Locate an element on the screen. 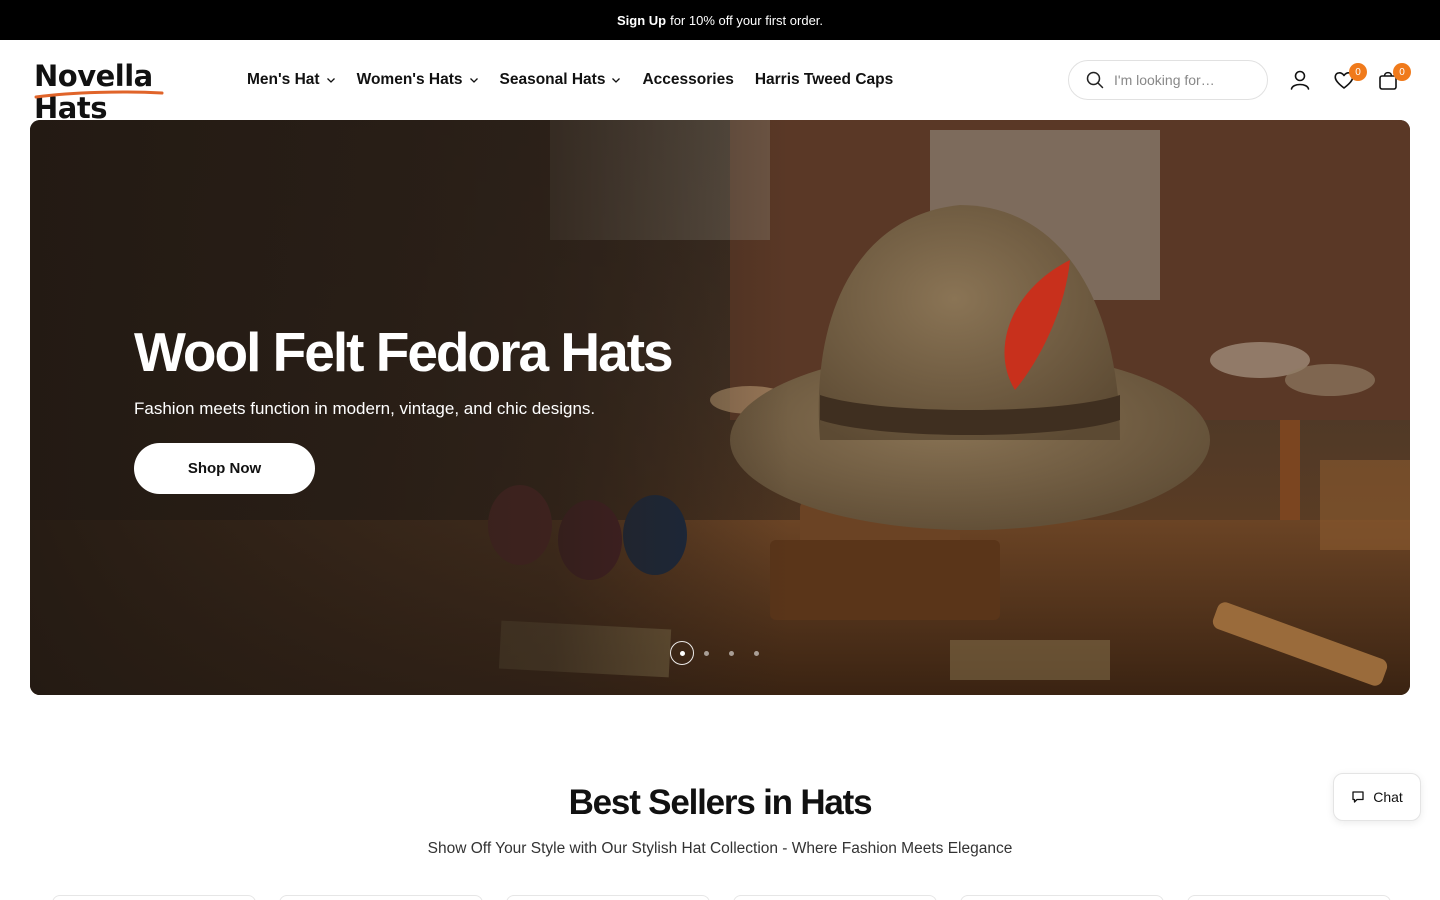 Image resolution: width=1440 pixels, height=900 pixels. wishlist-button: 0 is located at coordinates (1350, 77).